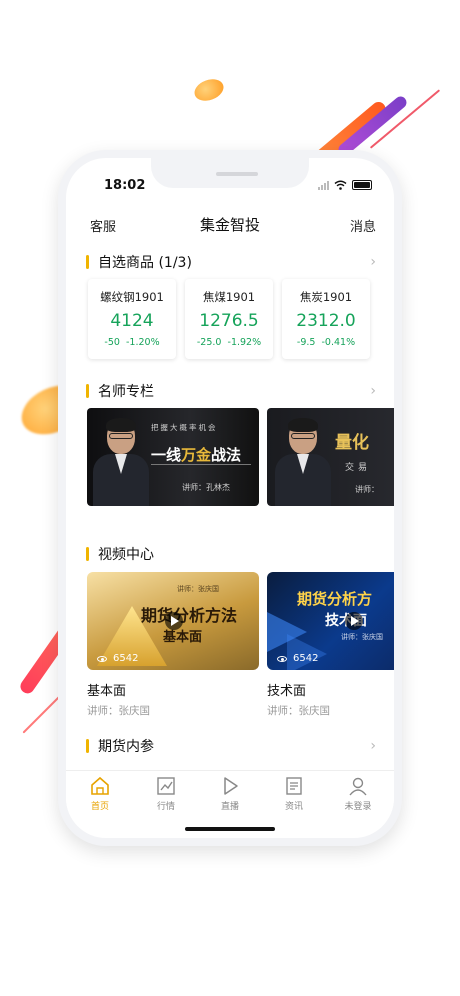  I want to click on banner-tagline: 把握大概率机会, so click(184, 427).